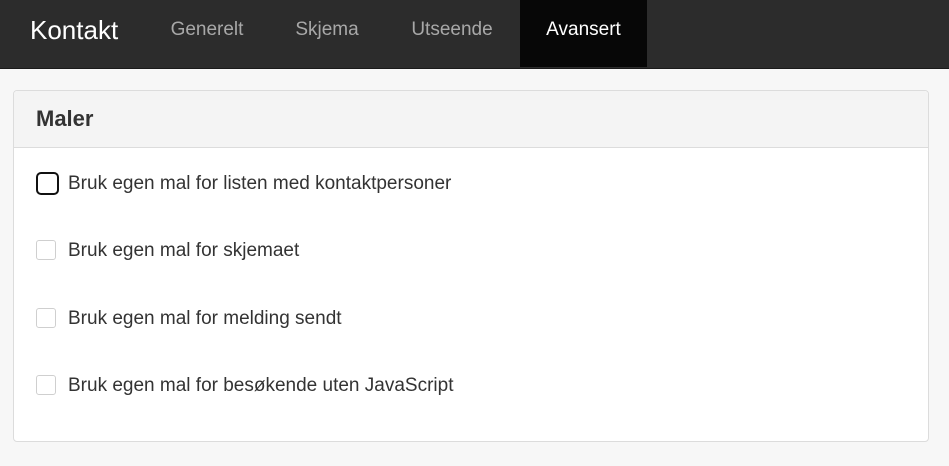 This screenshot has height=466, width=949. I want to click on app-brand: Kontakt, so click(74, 30).